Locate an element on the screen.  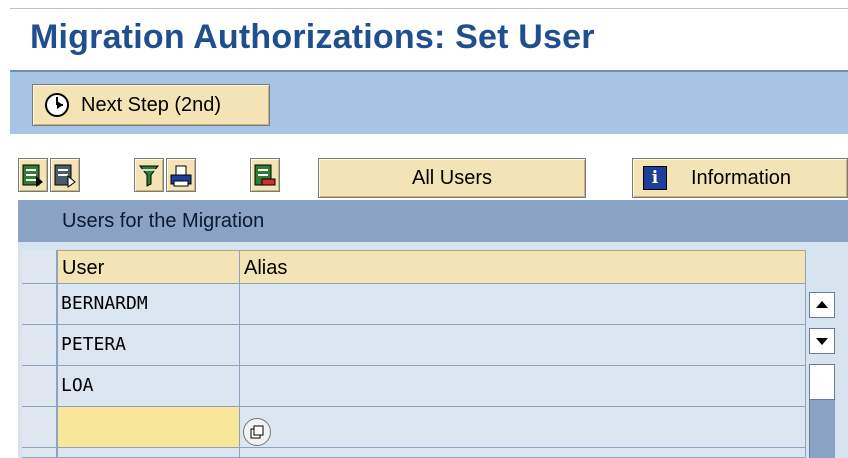
information-label: Information is located at coordinates (741, 177).